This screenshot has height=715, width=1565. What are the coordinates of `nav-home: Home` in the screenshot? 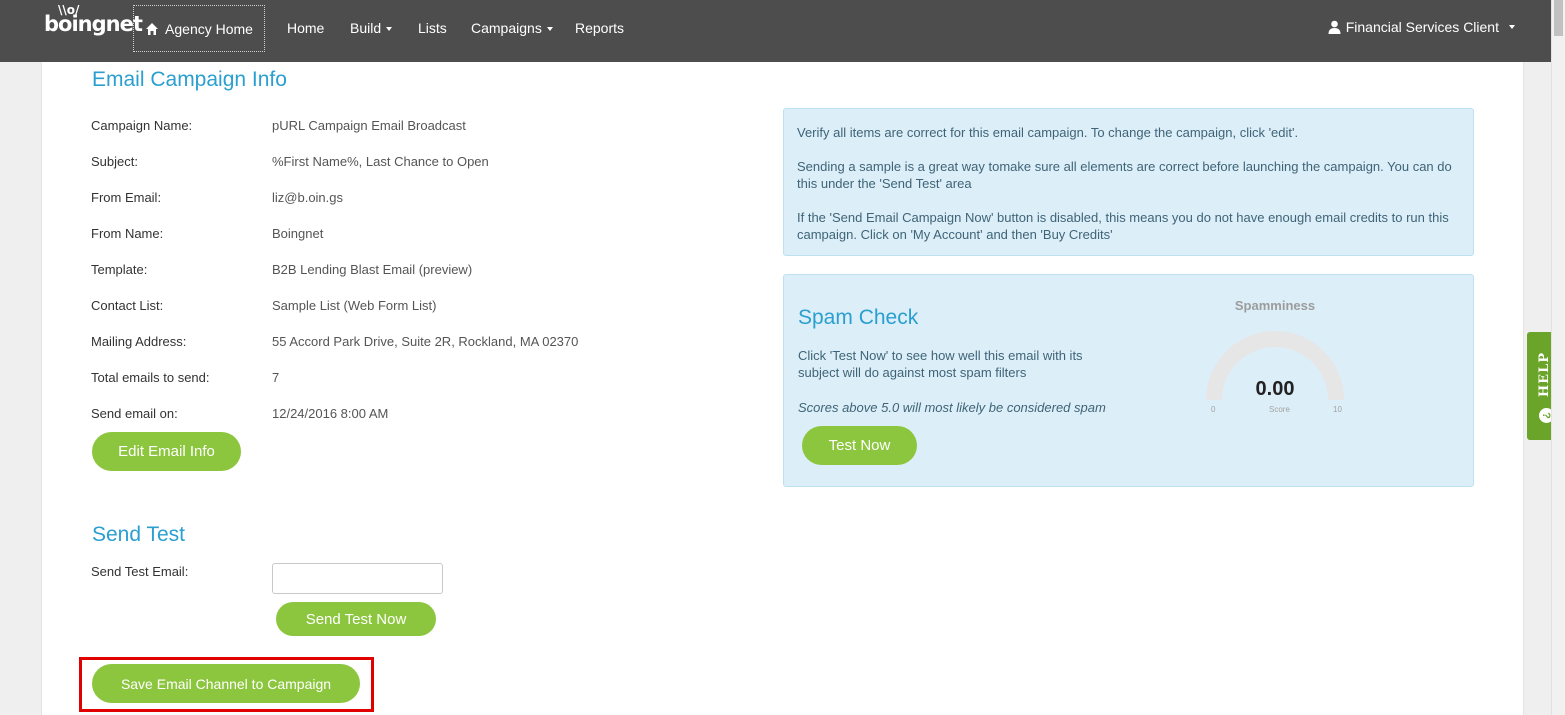 It's located at (305, 28).